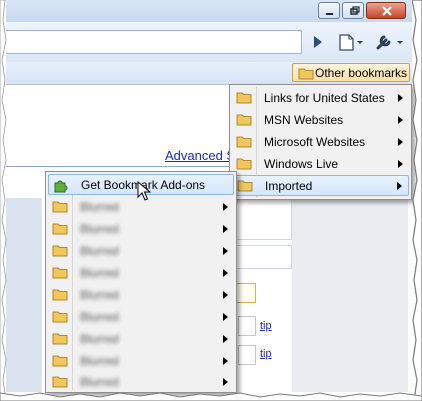 The height and width of the screenshot is (401, 422). I want to click on left-panel, so click(24, 295).